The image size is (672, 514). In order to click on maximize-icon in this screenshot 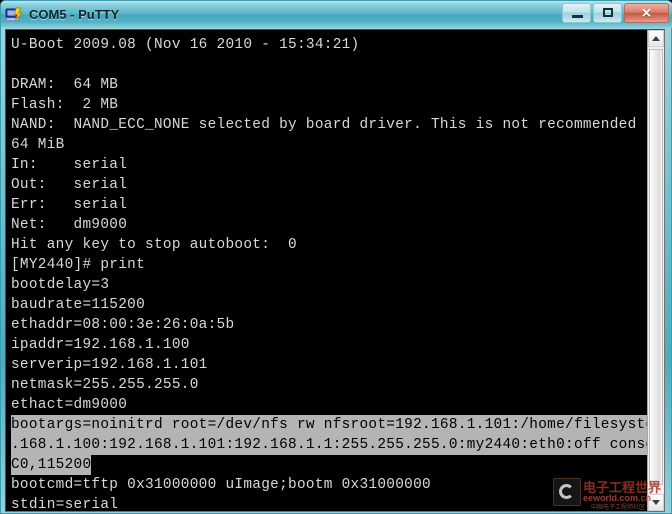, I will do `click(608, 12)`.